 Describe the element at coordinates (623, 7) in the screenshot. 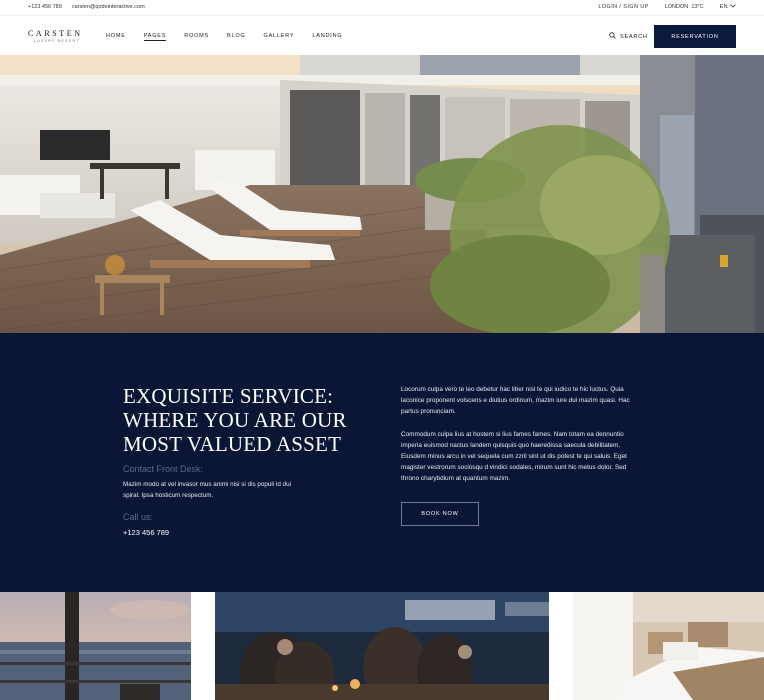

I see `login-link: LOGIN / SIGN UP` at that location.